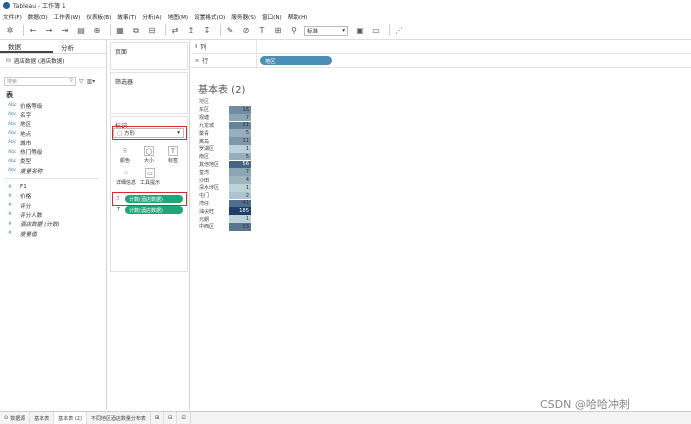  I want to click on count-cell: 33, so click(240, 227).